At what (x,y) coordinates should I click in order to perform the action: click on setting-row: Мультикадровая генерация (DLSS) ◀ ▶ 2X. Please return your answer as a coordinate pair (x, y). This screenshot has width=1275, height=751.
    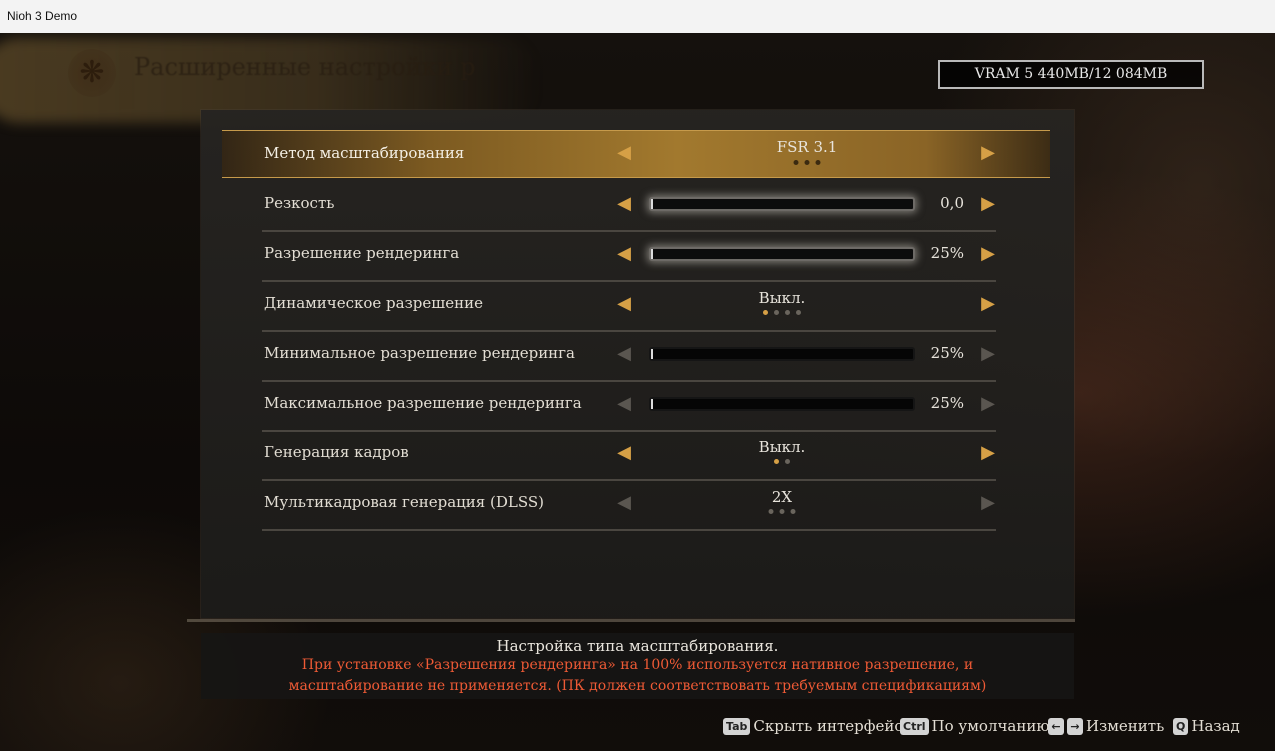
    Looking at the image, I should click on (629, 505).